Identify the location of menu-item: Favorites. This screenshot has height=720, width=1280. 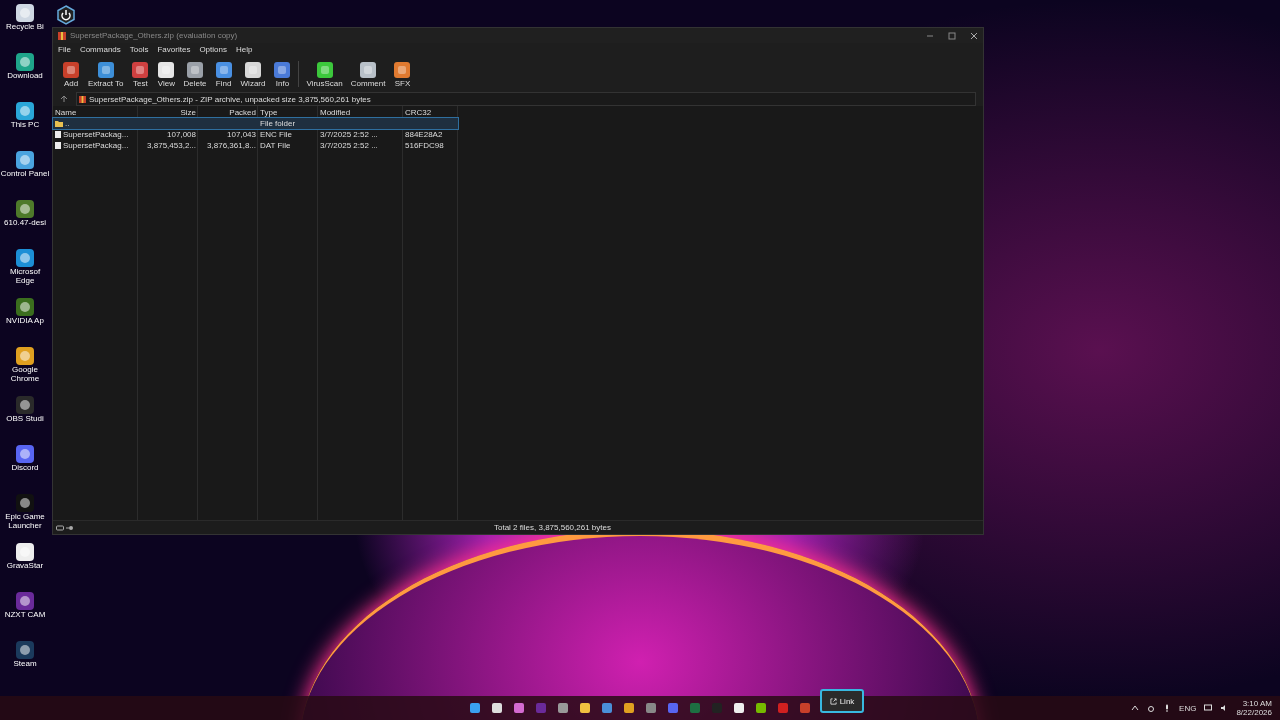
(174, 49).